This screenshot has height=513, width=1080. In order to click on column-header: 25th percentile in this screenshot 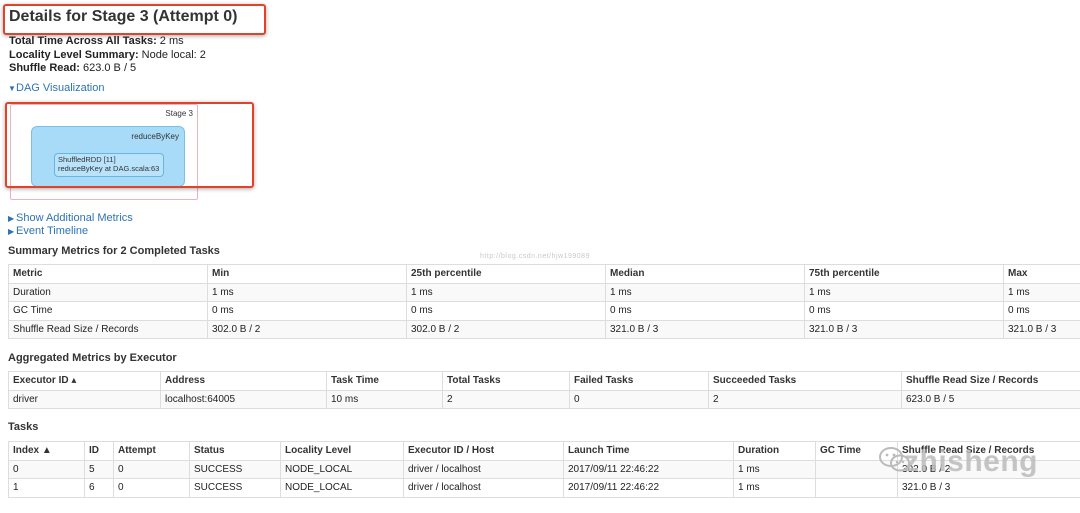, I will do `click(506, 274)`.